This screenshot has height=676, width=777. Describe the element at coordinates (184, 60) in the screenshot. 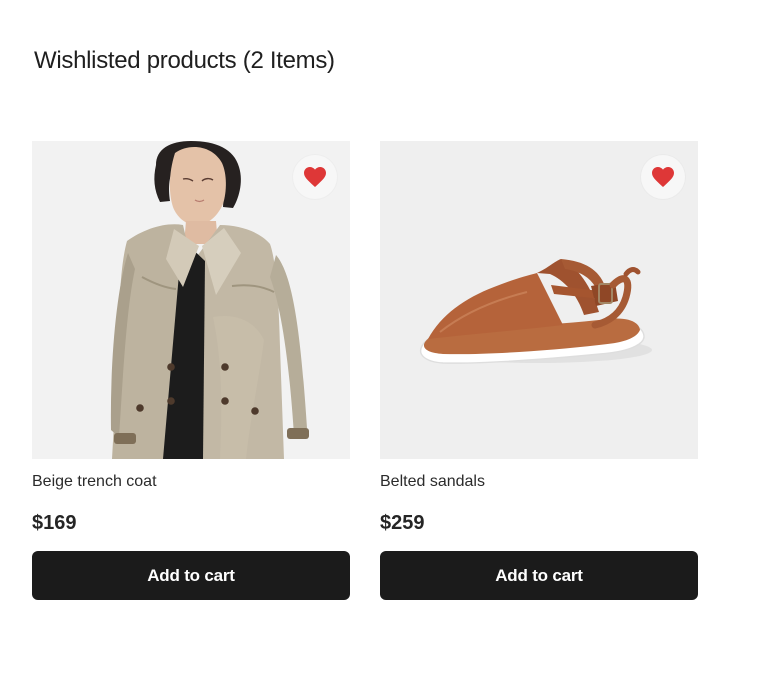

I see `page-title: Wishlisted products (2 Items)` at that location.